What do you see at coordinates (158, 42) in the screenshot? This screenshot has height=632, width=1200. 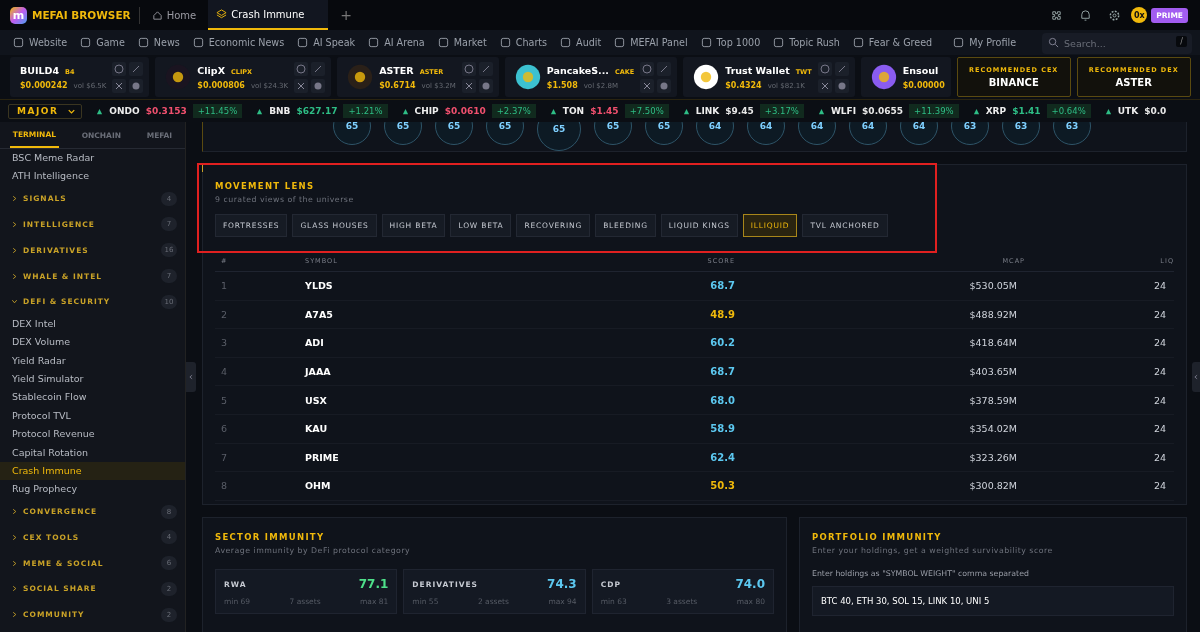 I see `nav-link: News` at bounding box center [158, 42].